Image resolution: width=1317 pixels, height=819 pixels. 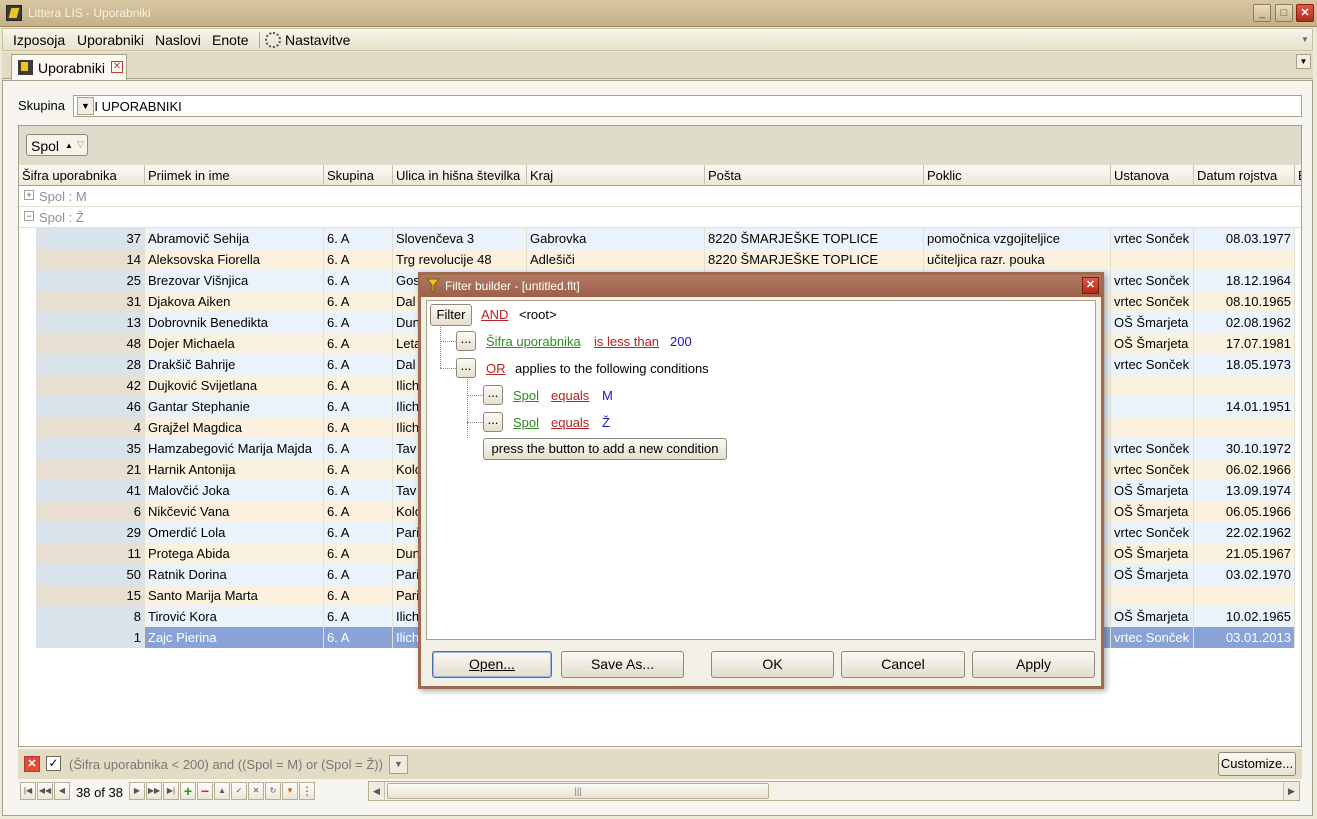 What do you see at coordinates (1244, 301) in the screenshot?
I see `table-cell: 08.10.1965` at bounding box center [1244, 301].